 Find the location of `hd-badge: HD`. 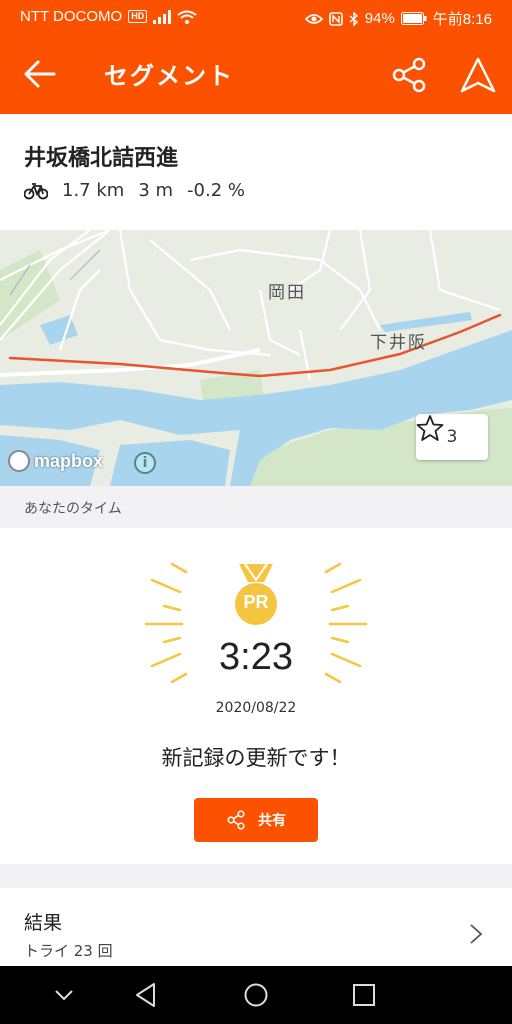

hd-badge: HD is located at coordinates (138, 16).